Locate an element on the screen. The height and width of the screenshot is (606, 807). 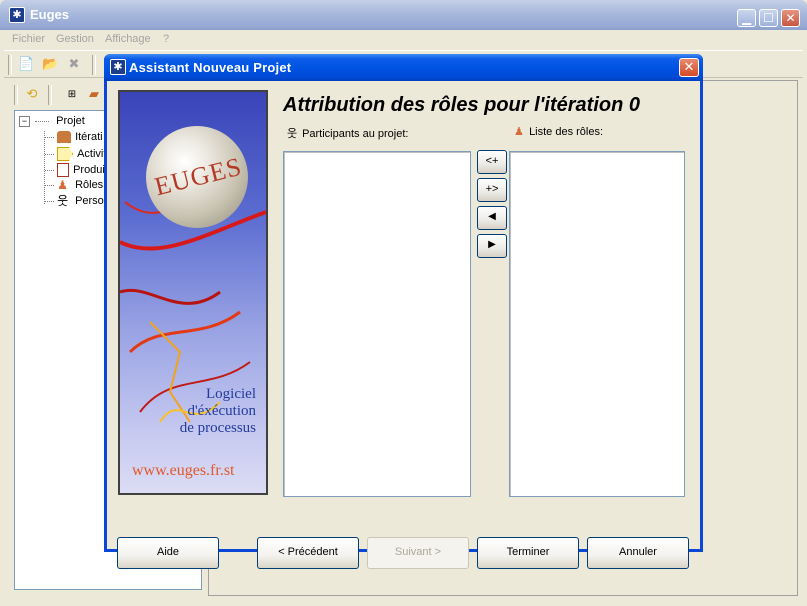
participants-label-group: 웃 Participants au projet: is located at coordinates (347, 133).